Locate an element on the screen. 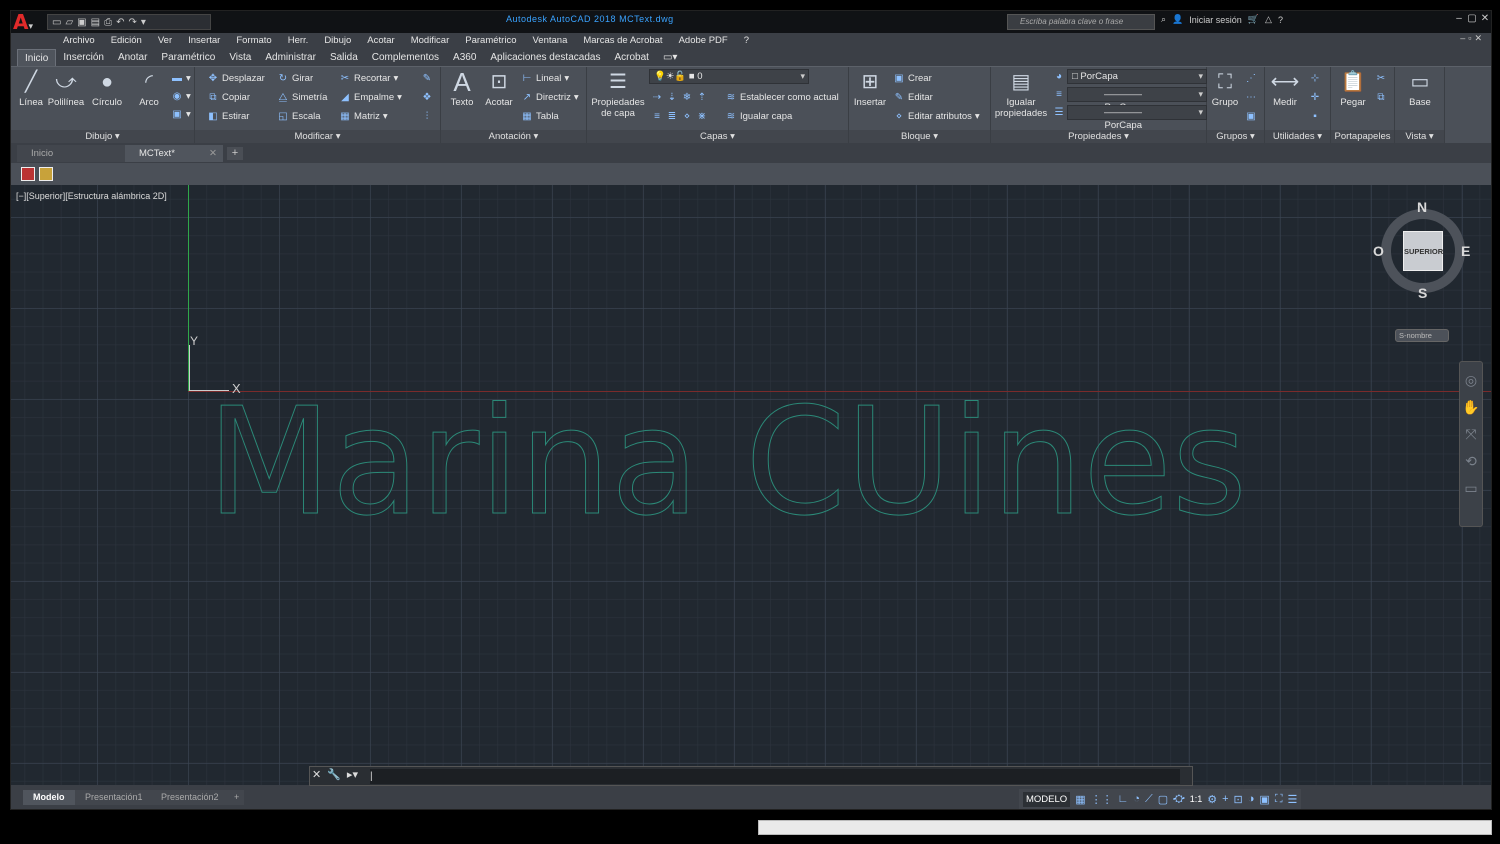 The image size is (1500, 844). ortho-icon: ∟ is located at coordinates (1123, 799).